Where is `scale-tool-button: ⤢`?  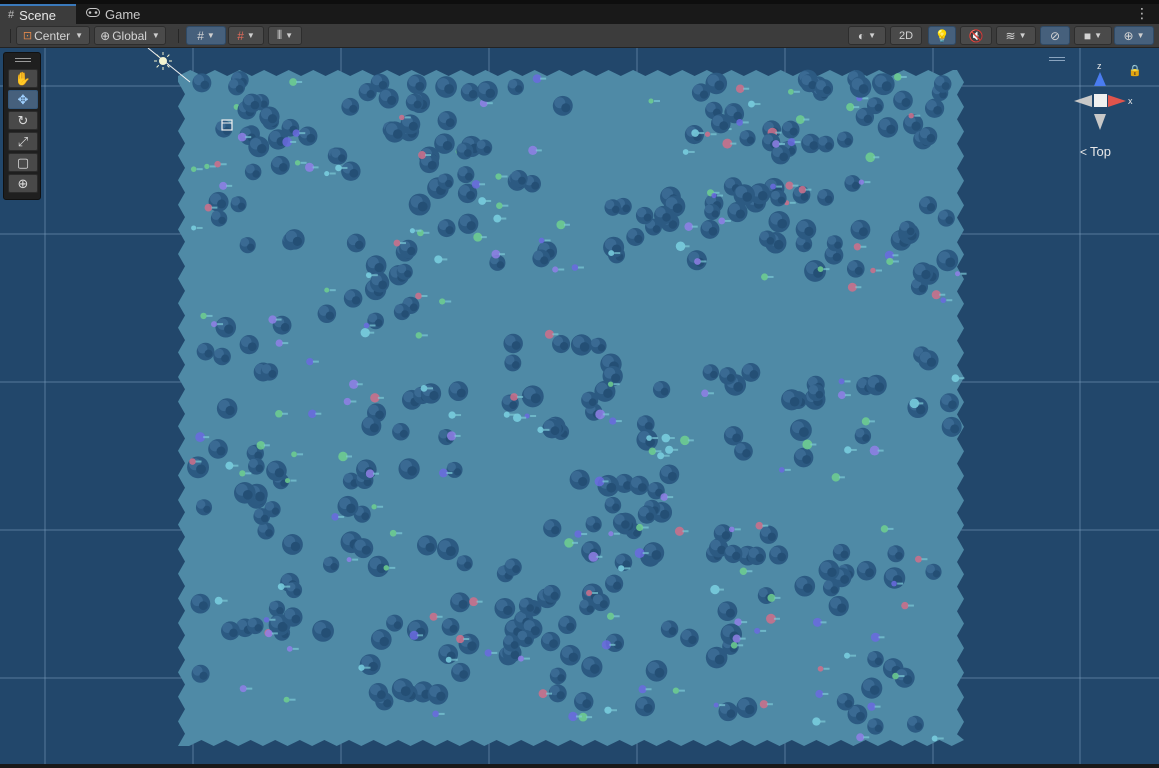
scale-tool-button: ⤢ is located at coordinates (23, 141).